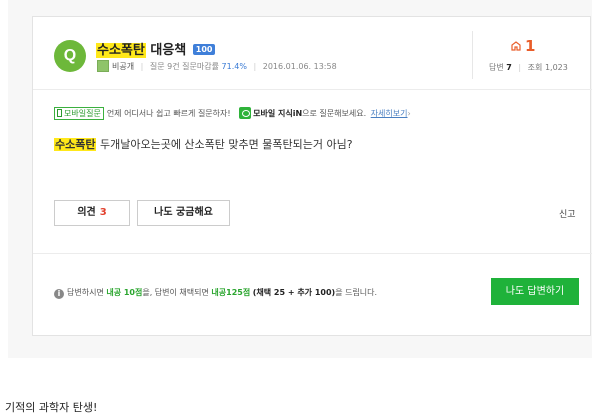 The image size is (600, 417). I want to click on reward-text-3: 을 드립니다., so click(356, 292).